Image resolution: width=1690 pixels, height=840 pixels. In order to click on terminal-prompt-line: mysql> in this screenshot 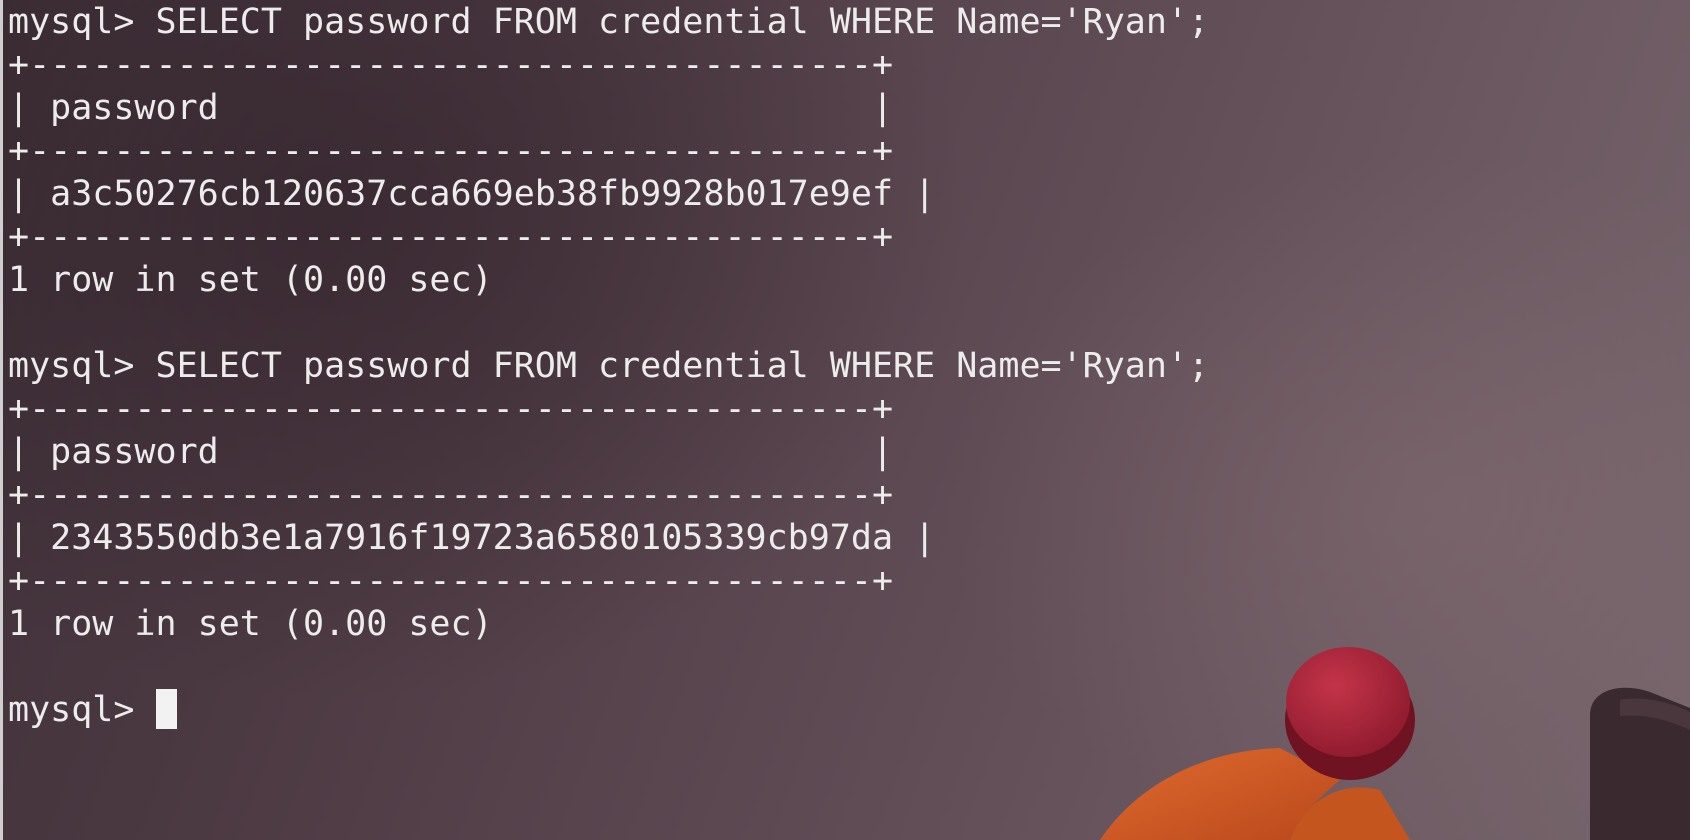, I will do `click(92, 710)`.